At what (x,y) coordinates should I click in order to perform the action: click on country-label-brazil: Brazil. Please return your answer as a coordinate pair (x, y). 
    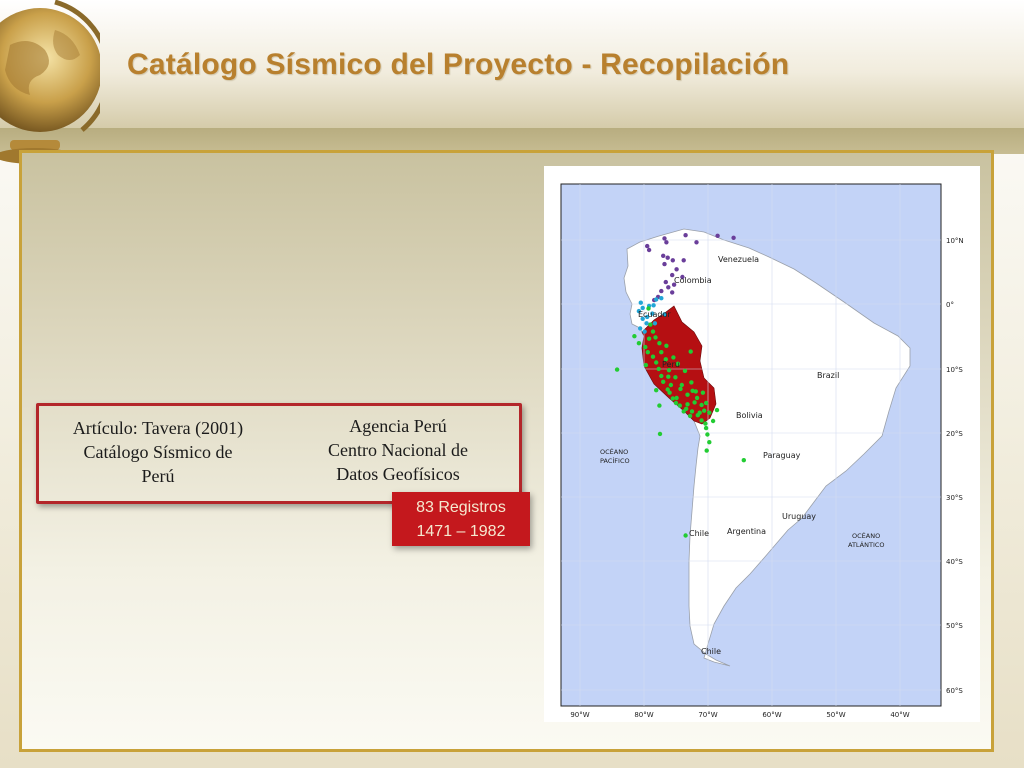
    Looking at the image, I should click on (828, 375).